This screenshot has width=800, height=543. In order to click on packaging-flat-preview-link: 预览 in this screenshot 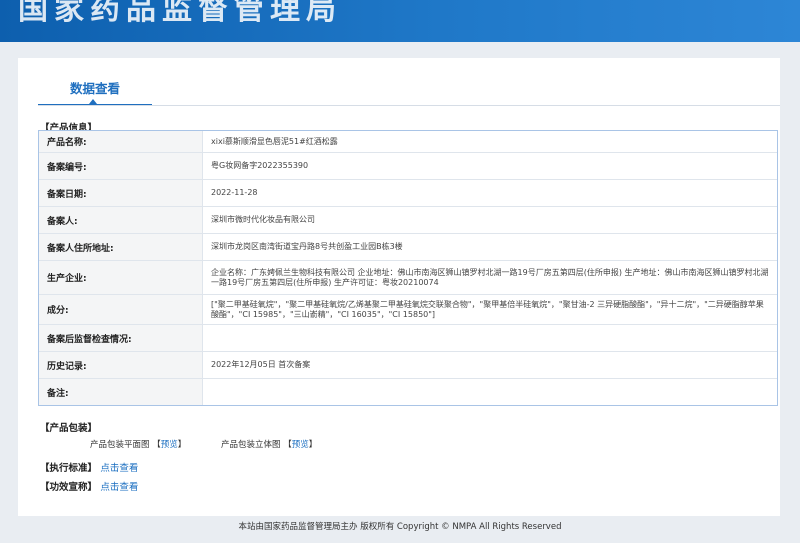, I will do `click(169, 445)`.